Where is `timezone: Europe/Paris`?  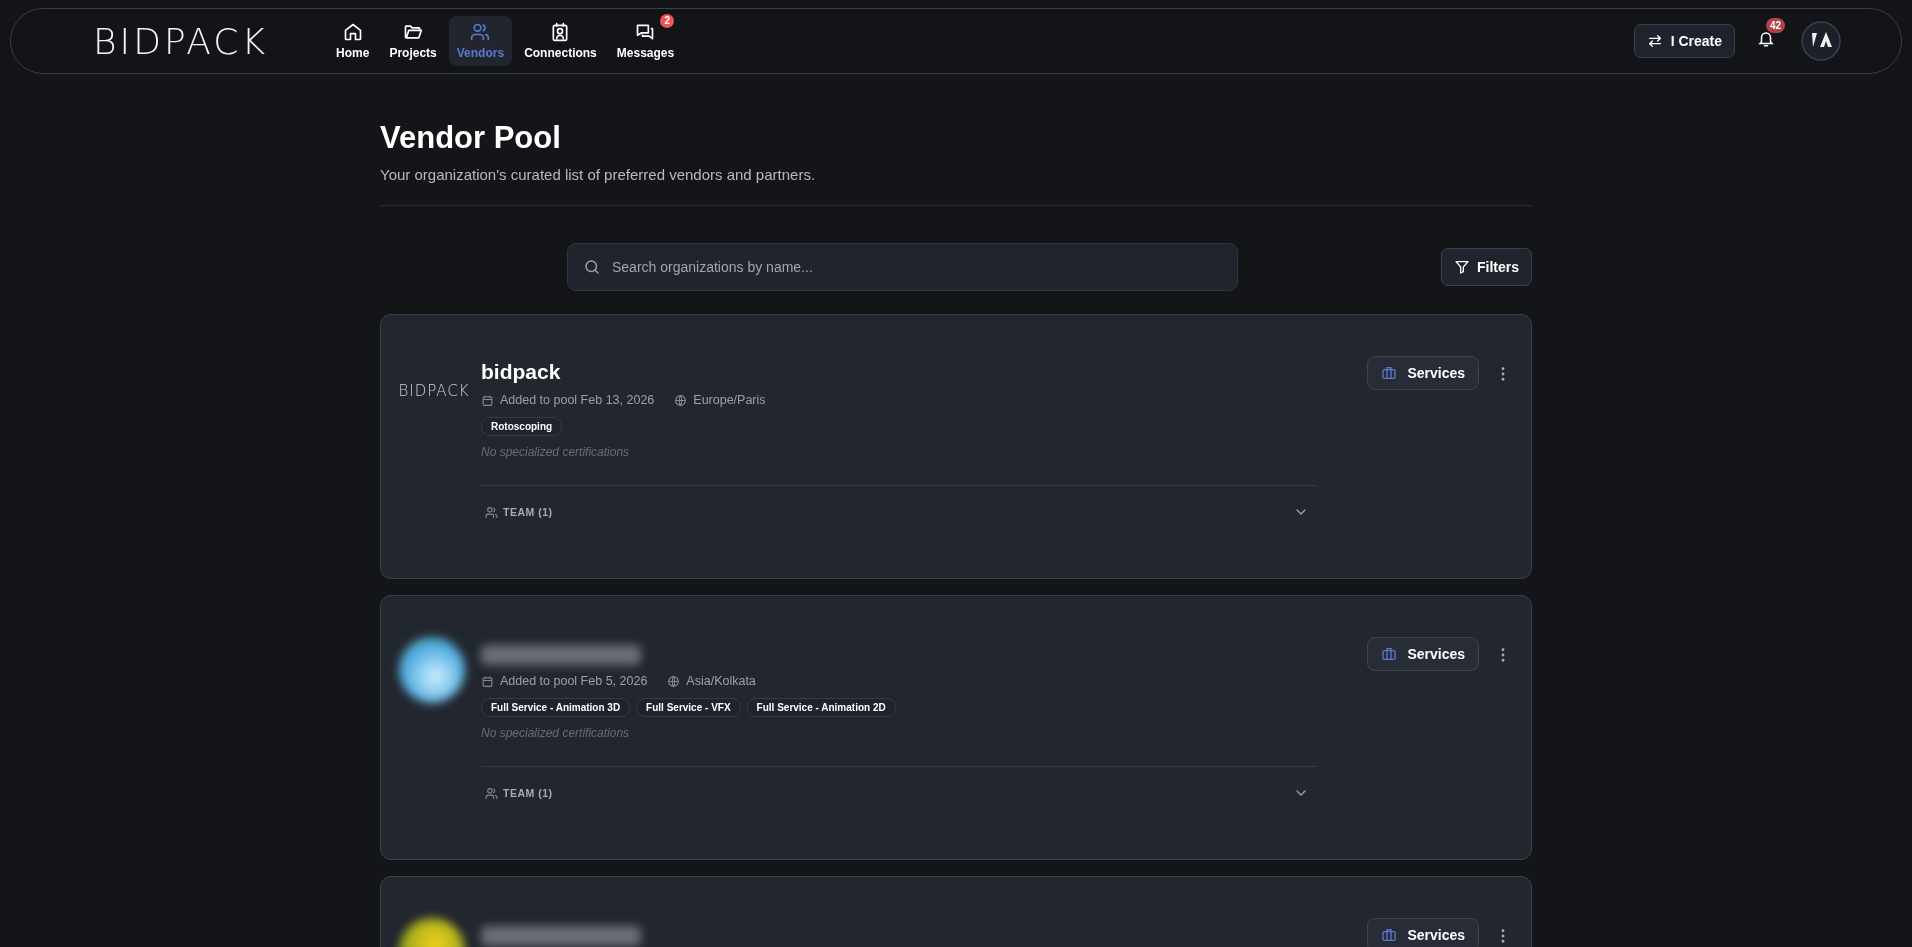 timezone: Europe/Paris is located at coordinates (729, 400).